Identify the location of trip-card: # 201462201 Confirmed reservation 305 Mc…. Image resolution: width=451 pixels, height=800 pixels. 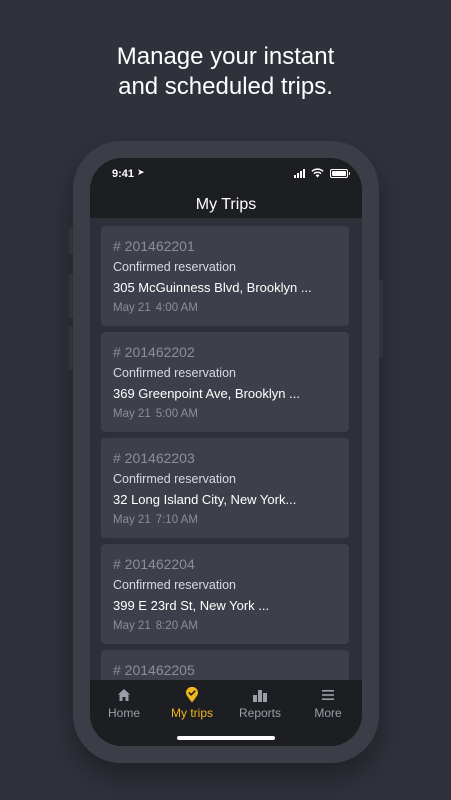
(225, 276).